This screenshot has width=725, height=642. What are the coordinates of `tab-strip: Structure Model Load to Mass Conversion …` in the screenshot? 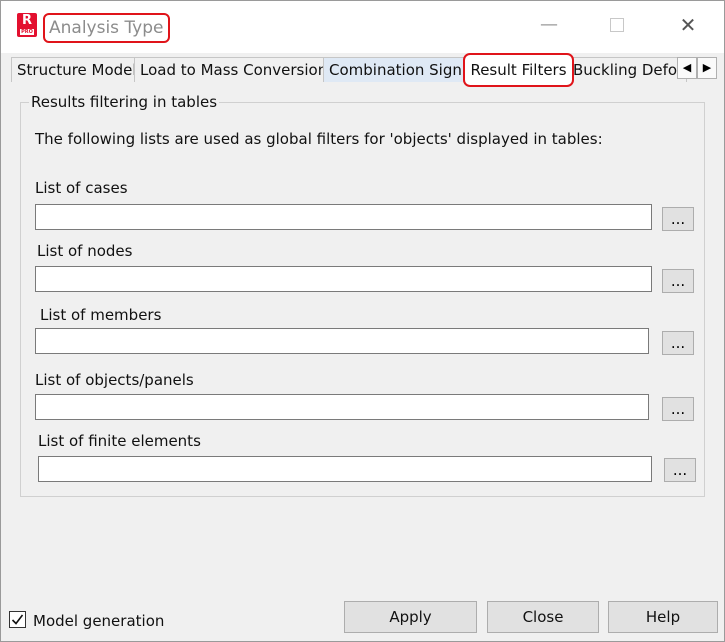 It's located at (364, 70).